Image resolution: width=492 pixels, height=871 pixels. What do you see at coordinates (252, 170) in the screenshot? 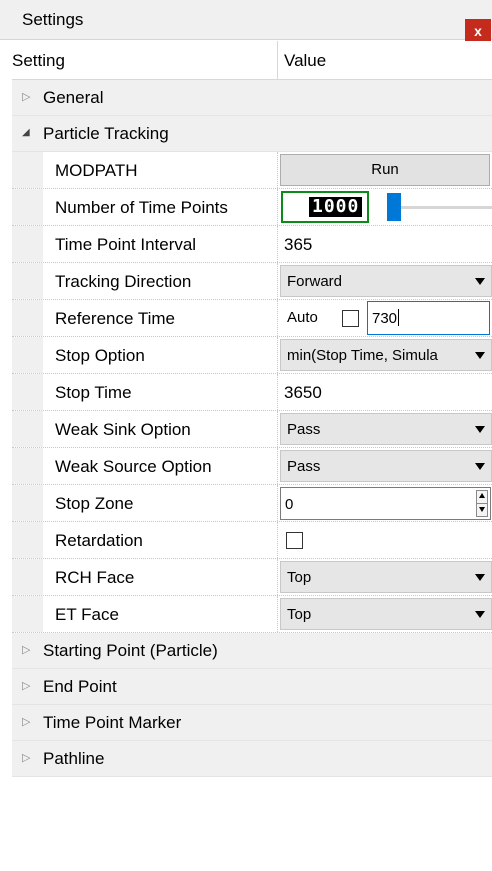
I see `row-modpath: MODPATH Run` at bounding box center [252, 170].